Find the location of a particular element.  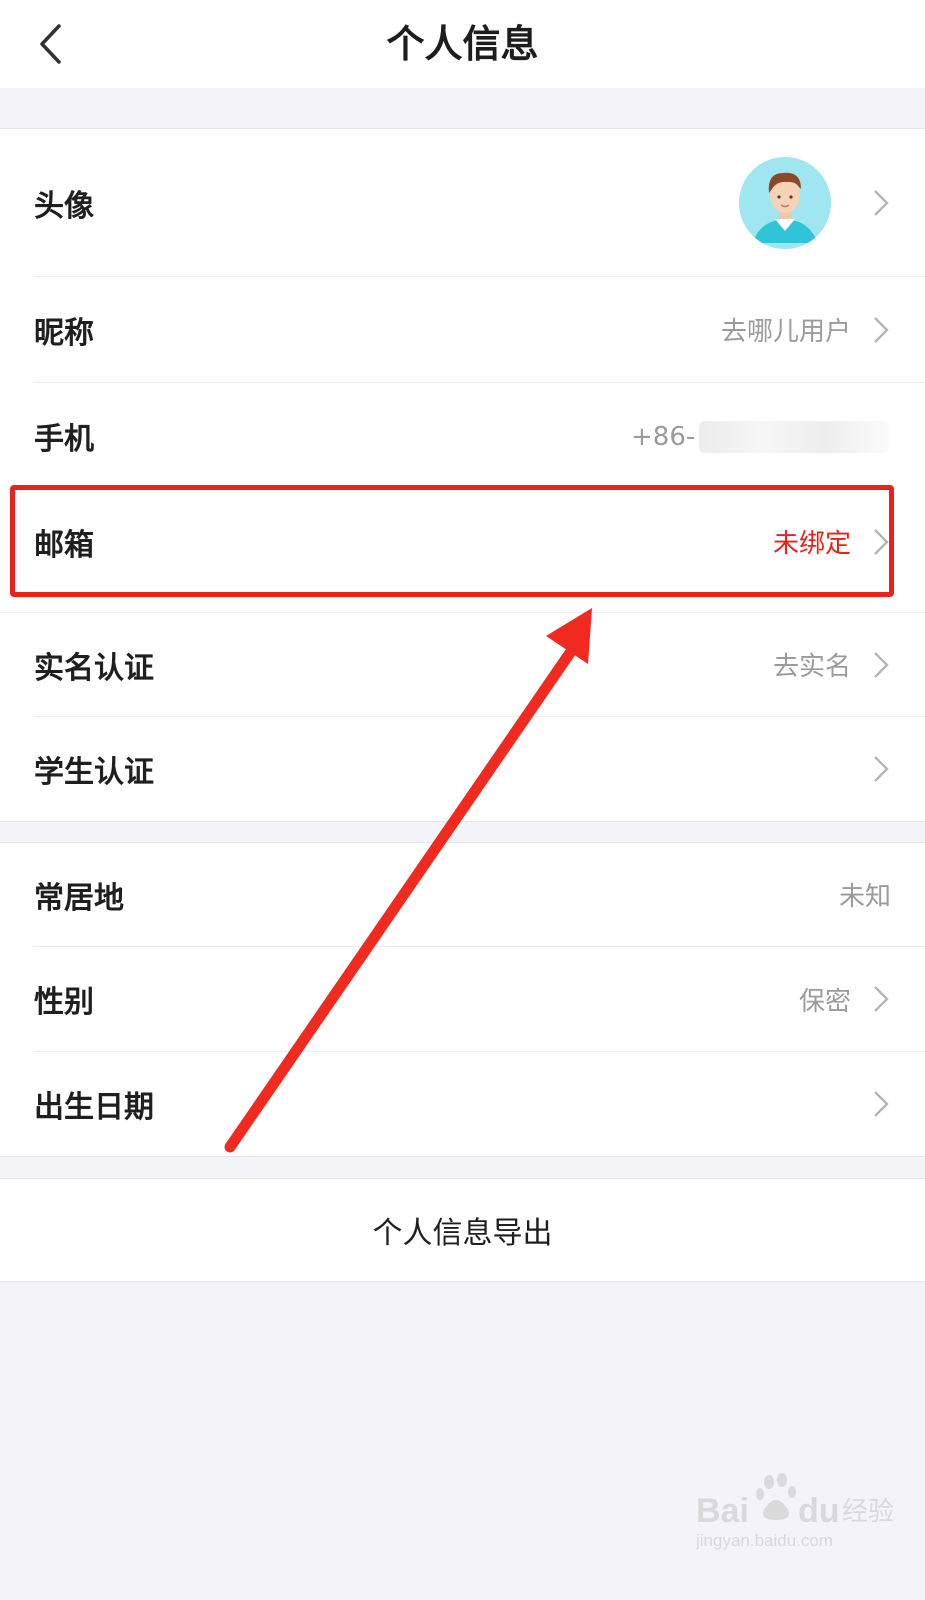

page-title: 个人信息 is located at coordinates (462, 44).